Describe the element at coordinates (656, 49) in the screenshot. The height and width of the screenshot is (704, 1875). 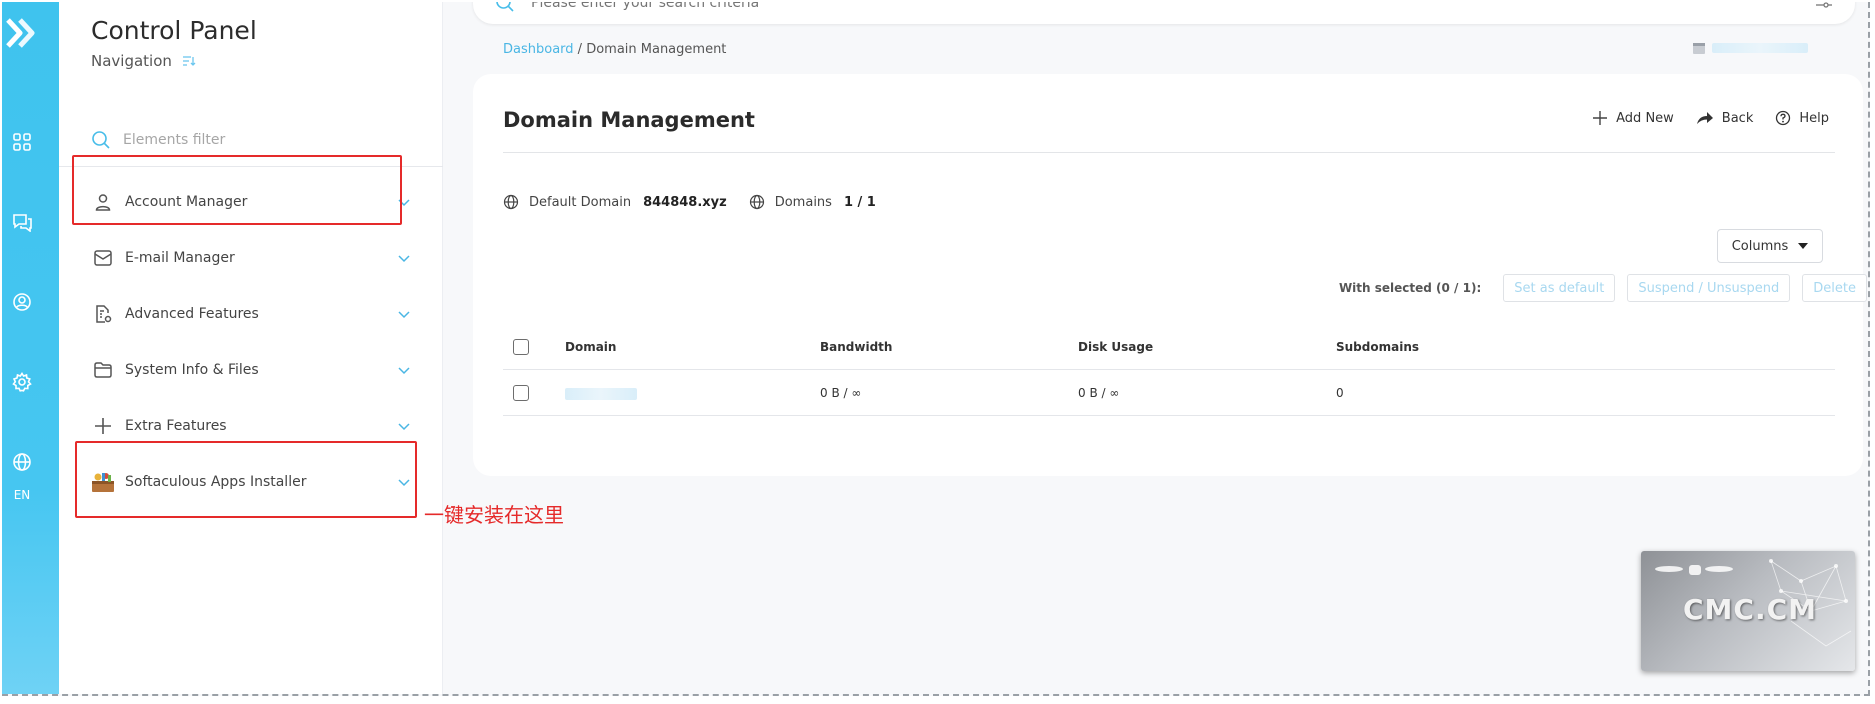
I see `breadcrumb-current: Domain Management` at that location.